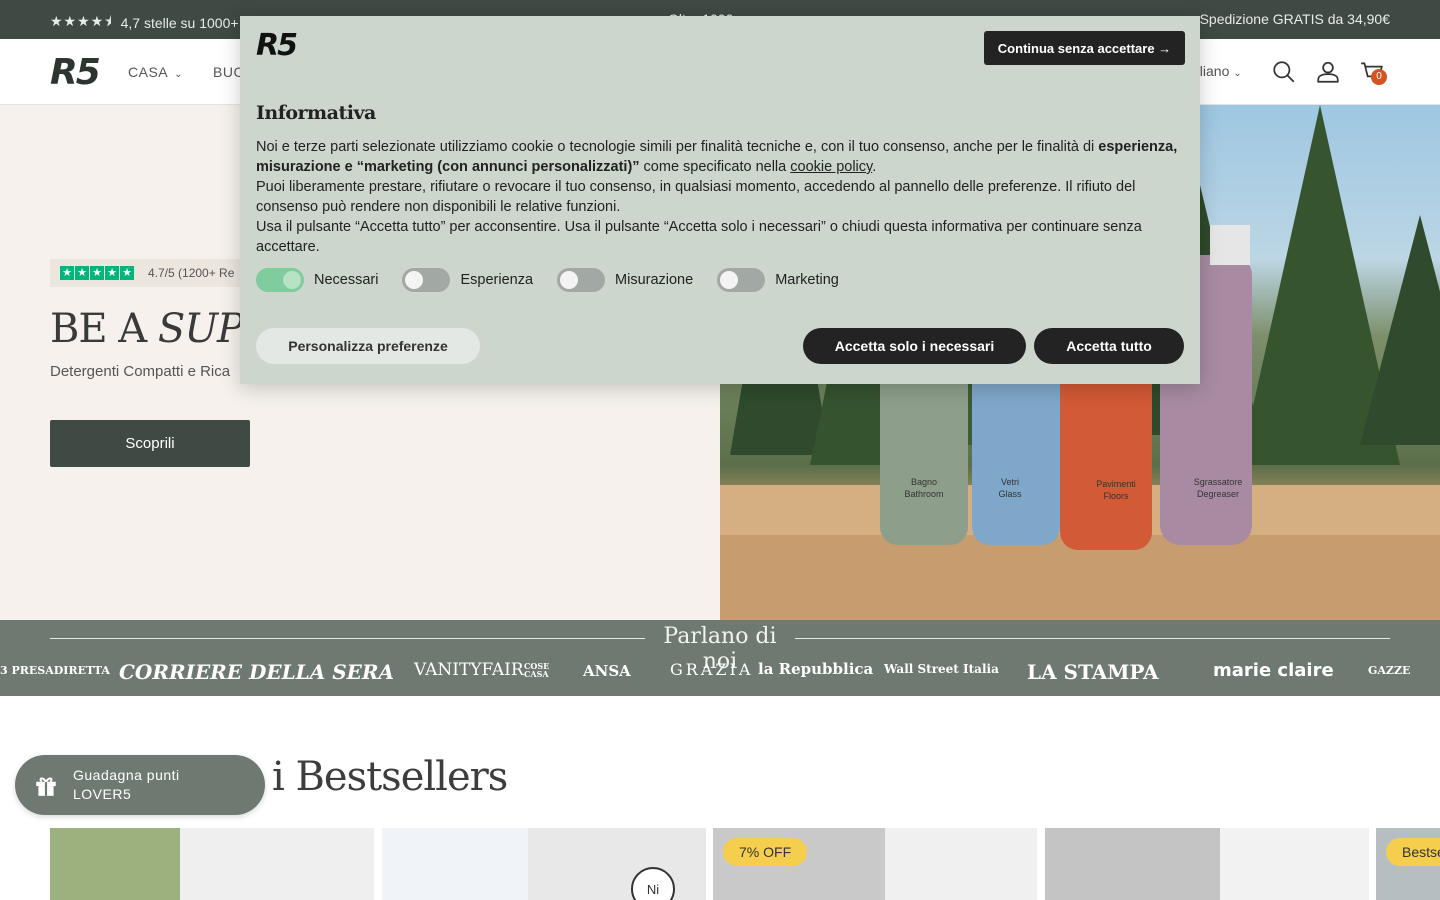 The height and width of the screenshot is (900, 1440). I want to click on rating-text: 4,7 stelle su 1000+, so click(179, 23).